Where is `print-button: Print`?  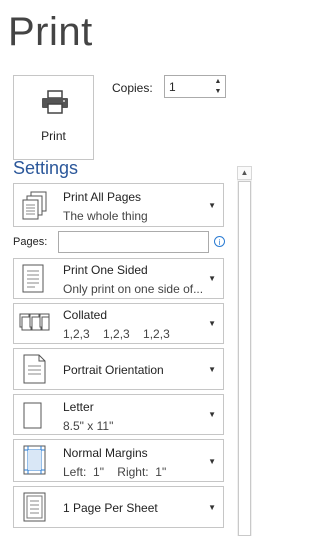
print-button: Print is located at coordinates (53, 117).